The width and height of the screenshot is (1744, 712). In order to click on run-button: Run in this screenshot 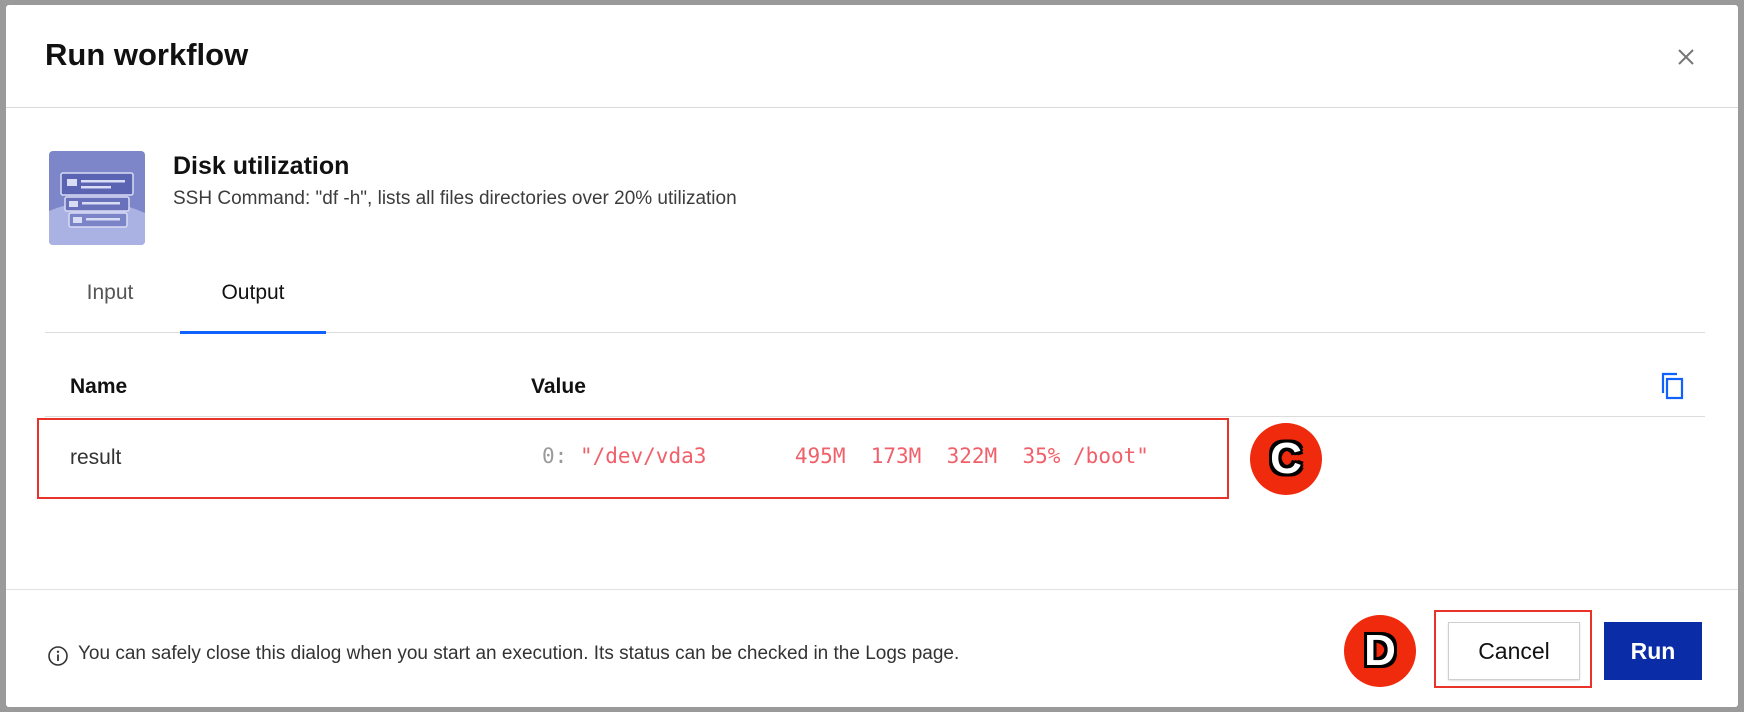, I will do `click(1653, 651)`.